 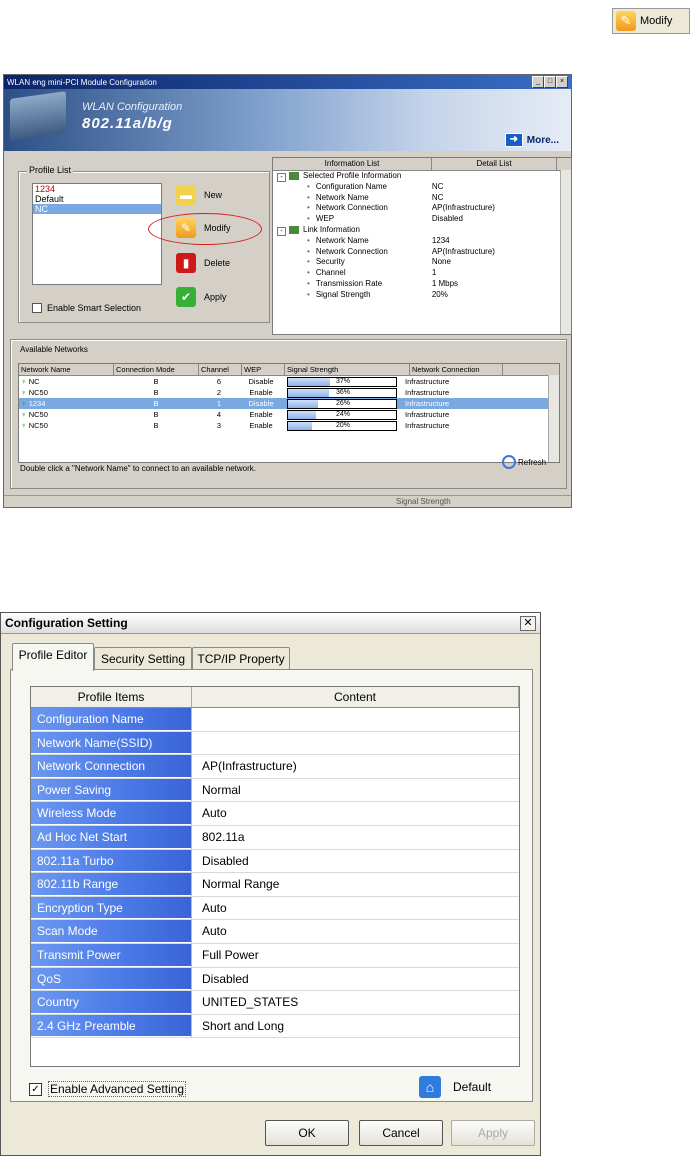 What do you see at coordinates (355, 790) in the screenshot?
I see `profile-item-value: Normal` at bounding box center [355, 790].